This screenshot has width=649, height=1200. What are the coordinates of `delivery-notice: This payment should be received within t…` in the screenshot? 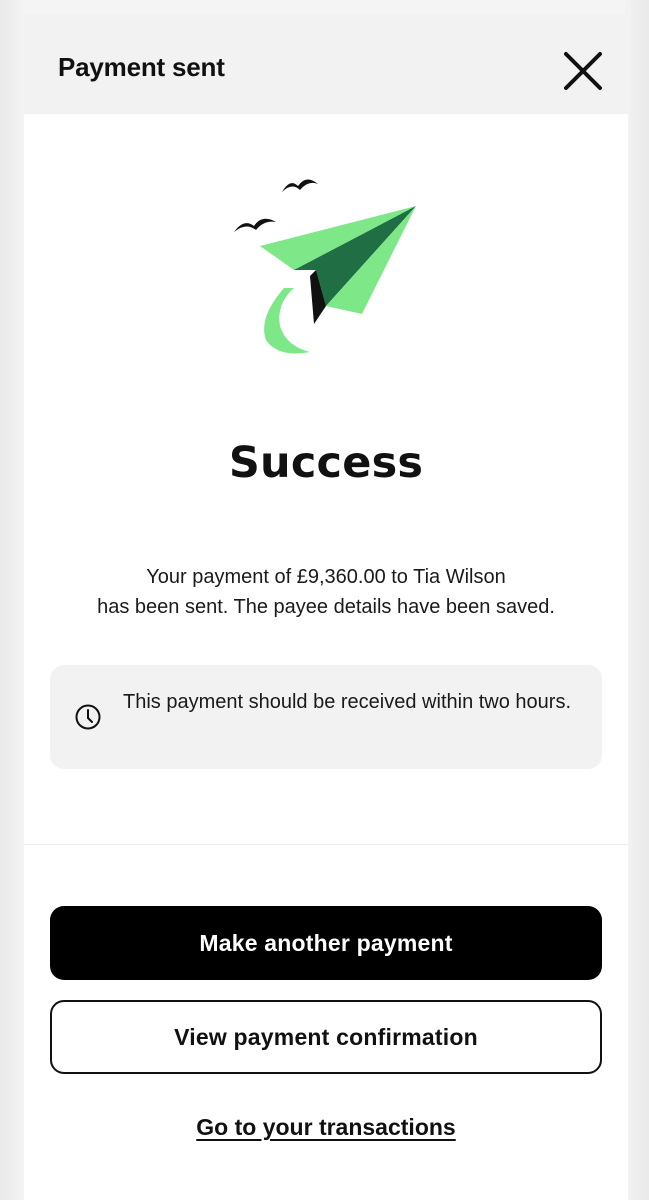 It's located at (326, 717).